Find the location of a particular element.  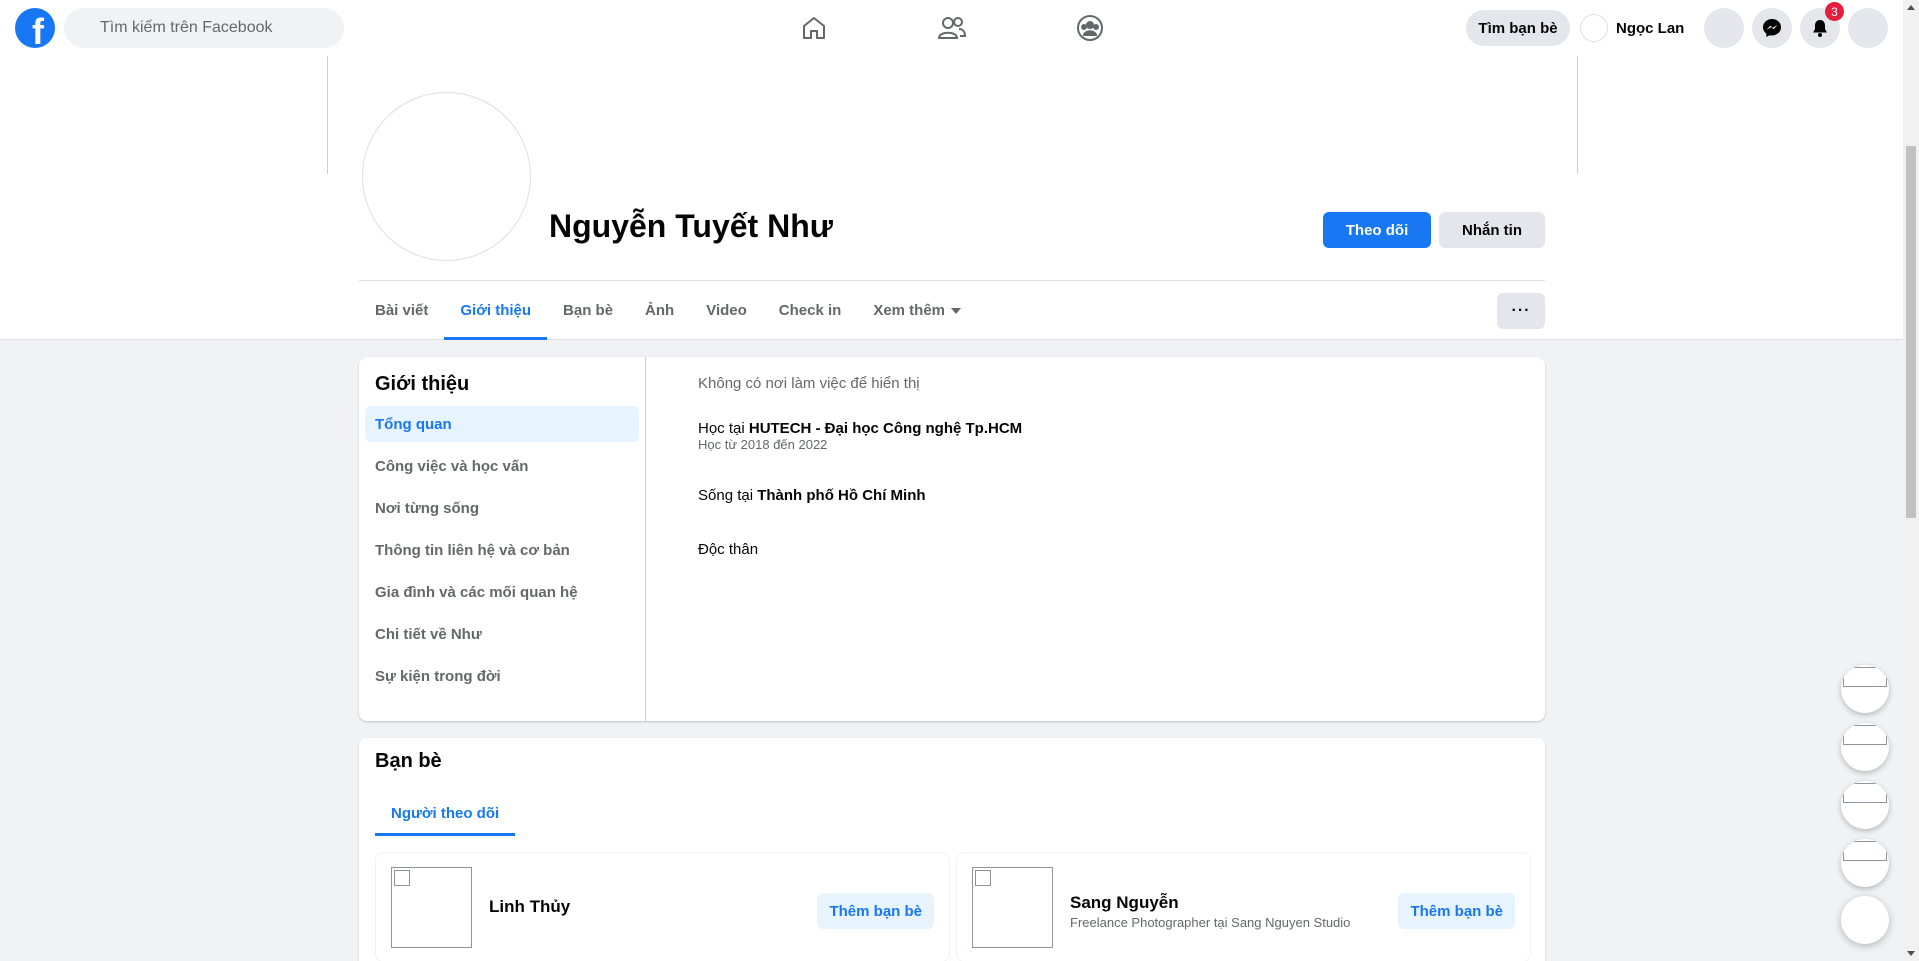

about-menu-overview: Tổng quan is located at coordinates (502, 424).